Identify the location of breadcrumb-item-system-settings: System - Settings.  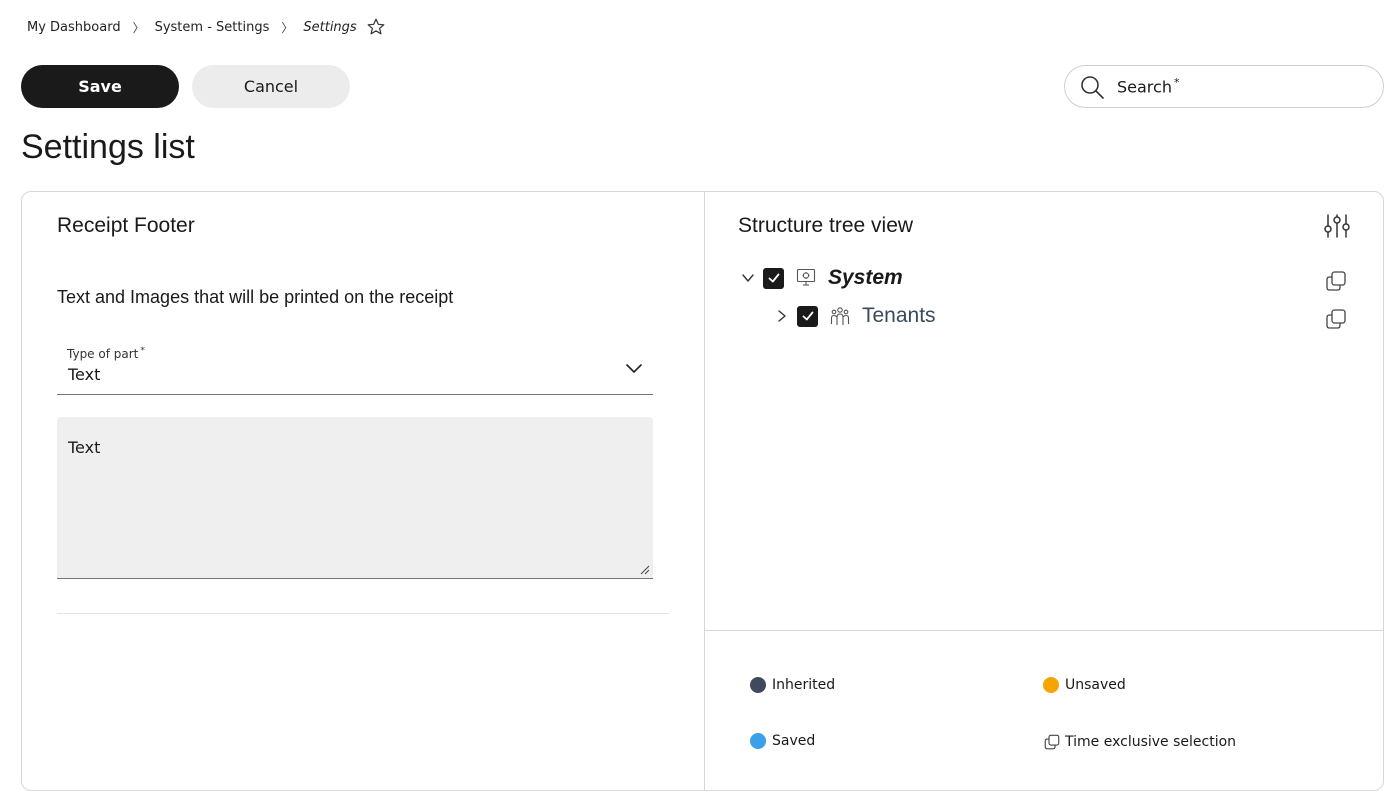
(212, 27).